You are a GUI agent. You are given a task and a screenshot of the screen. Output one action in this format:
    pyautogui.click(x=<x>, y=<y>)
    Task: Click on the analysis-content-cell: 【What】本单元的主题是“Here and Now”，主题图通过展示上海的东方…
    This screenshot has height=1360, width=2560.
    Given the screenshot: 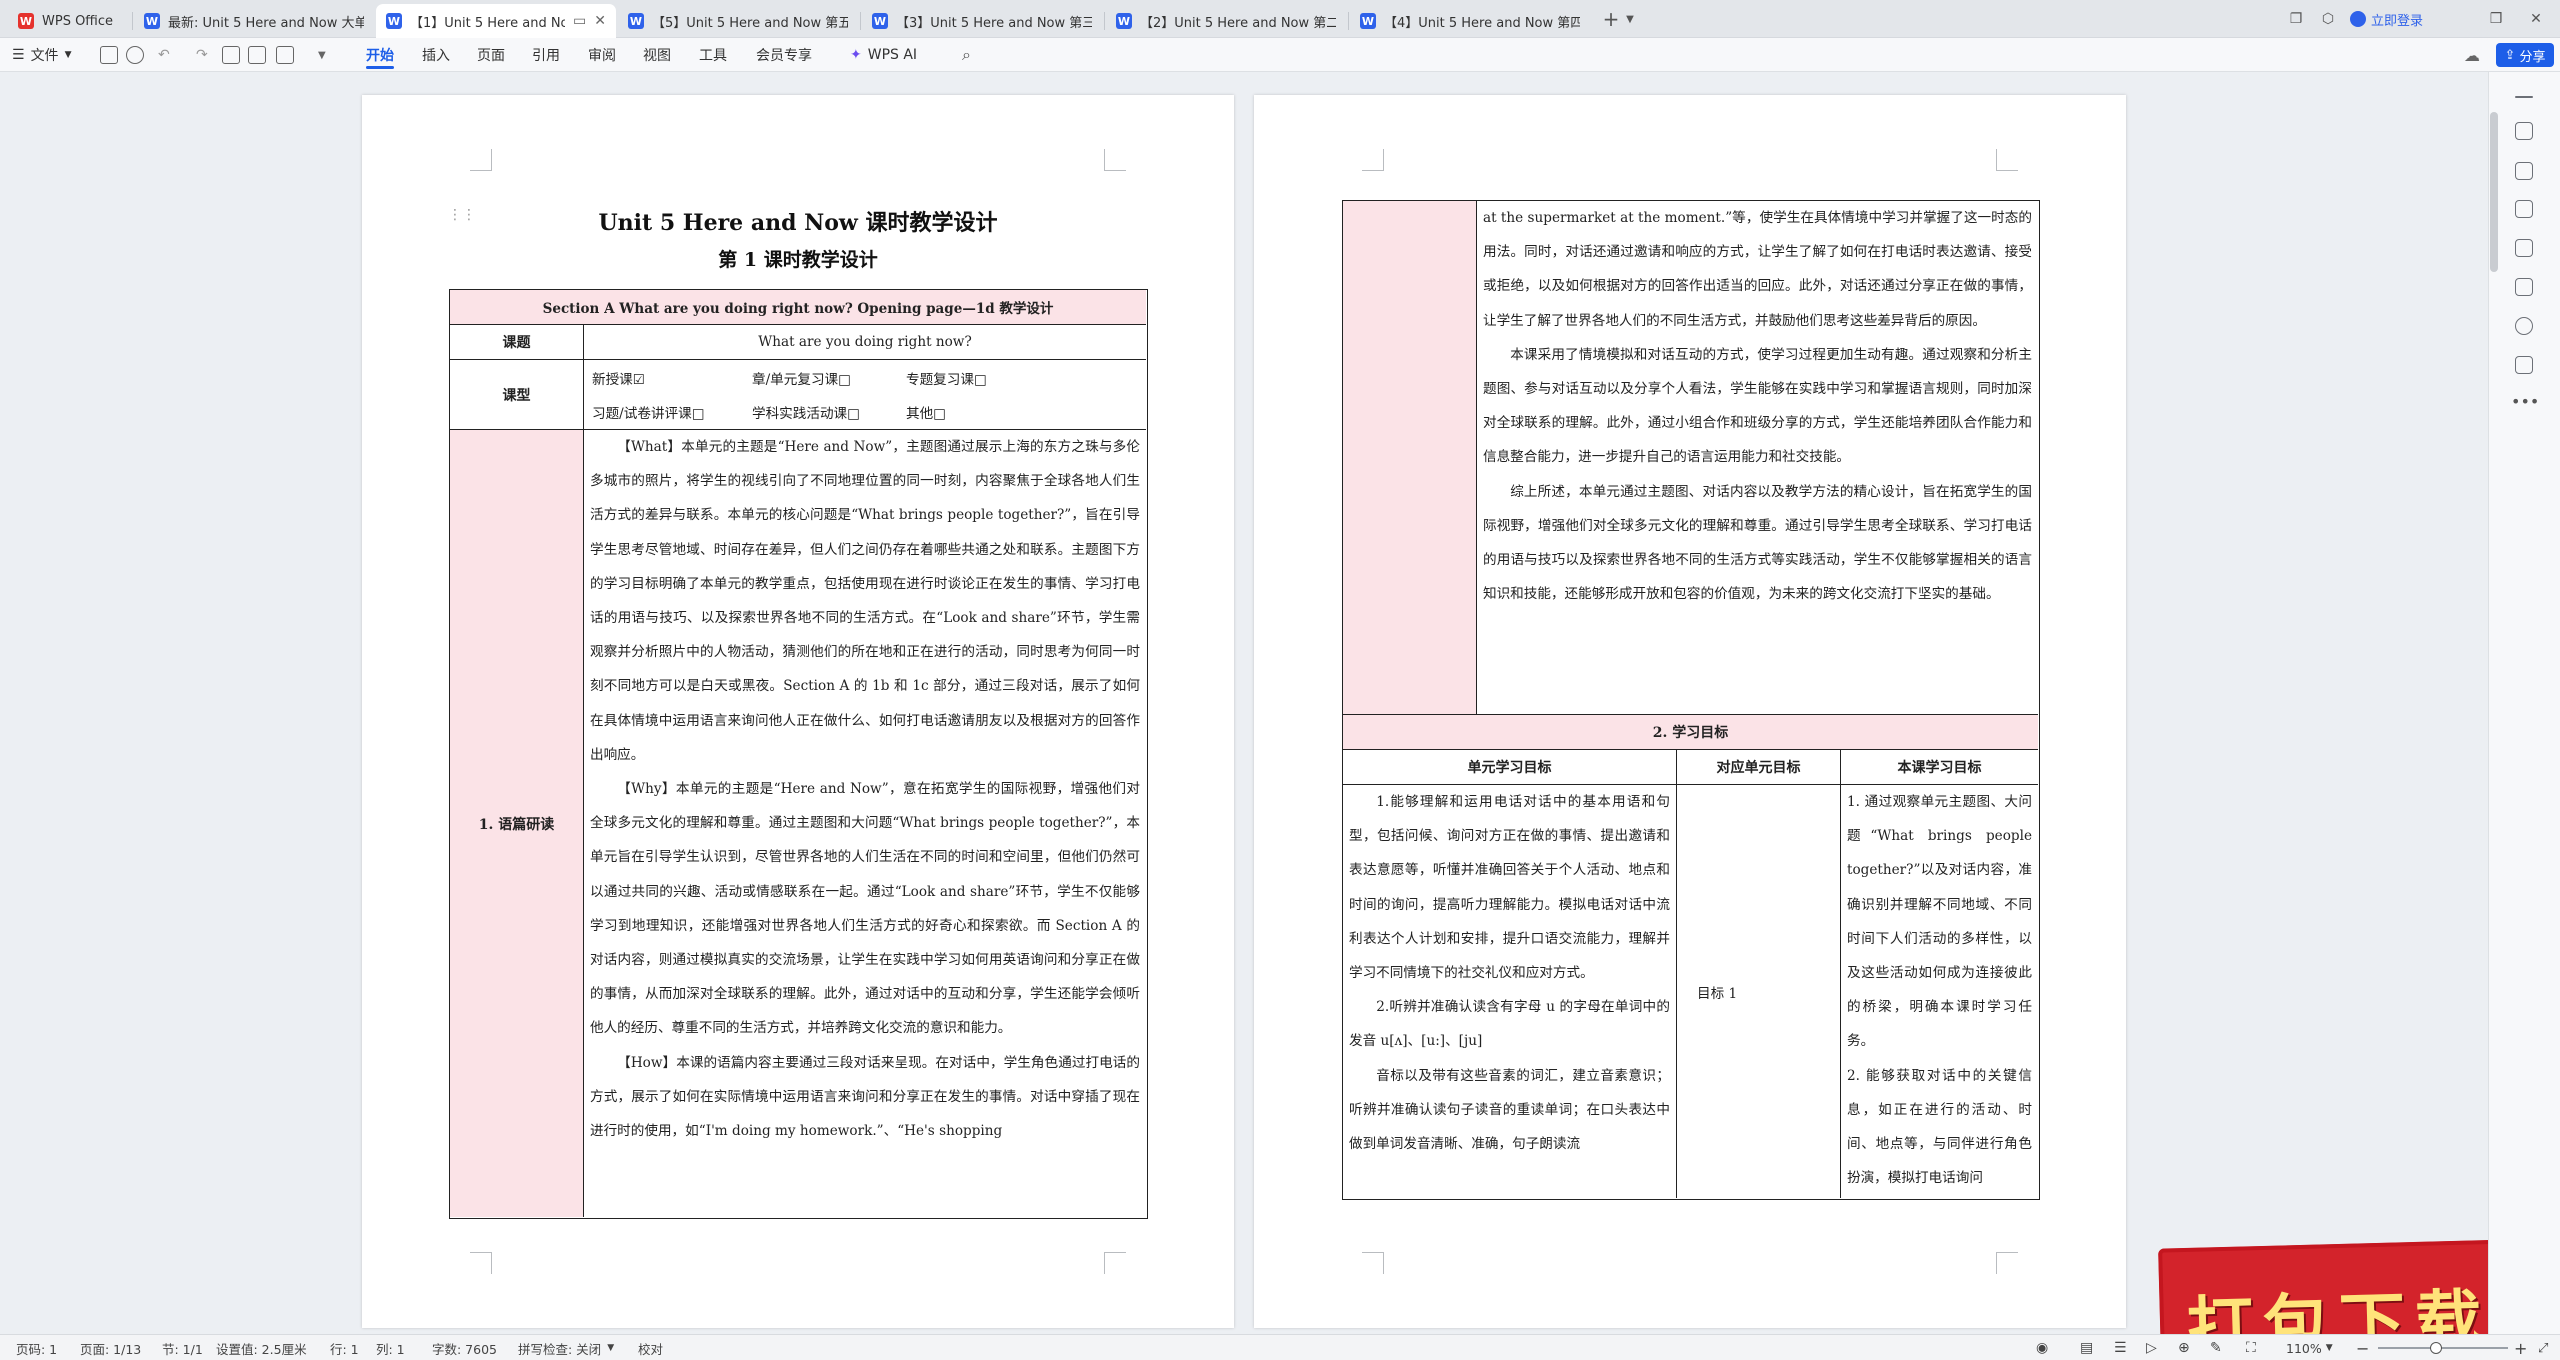 What is the action you would take?
    pyautogui.click(x=865, y=823)
    